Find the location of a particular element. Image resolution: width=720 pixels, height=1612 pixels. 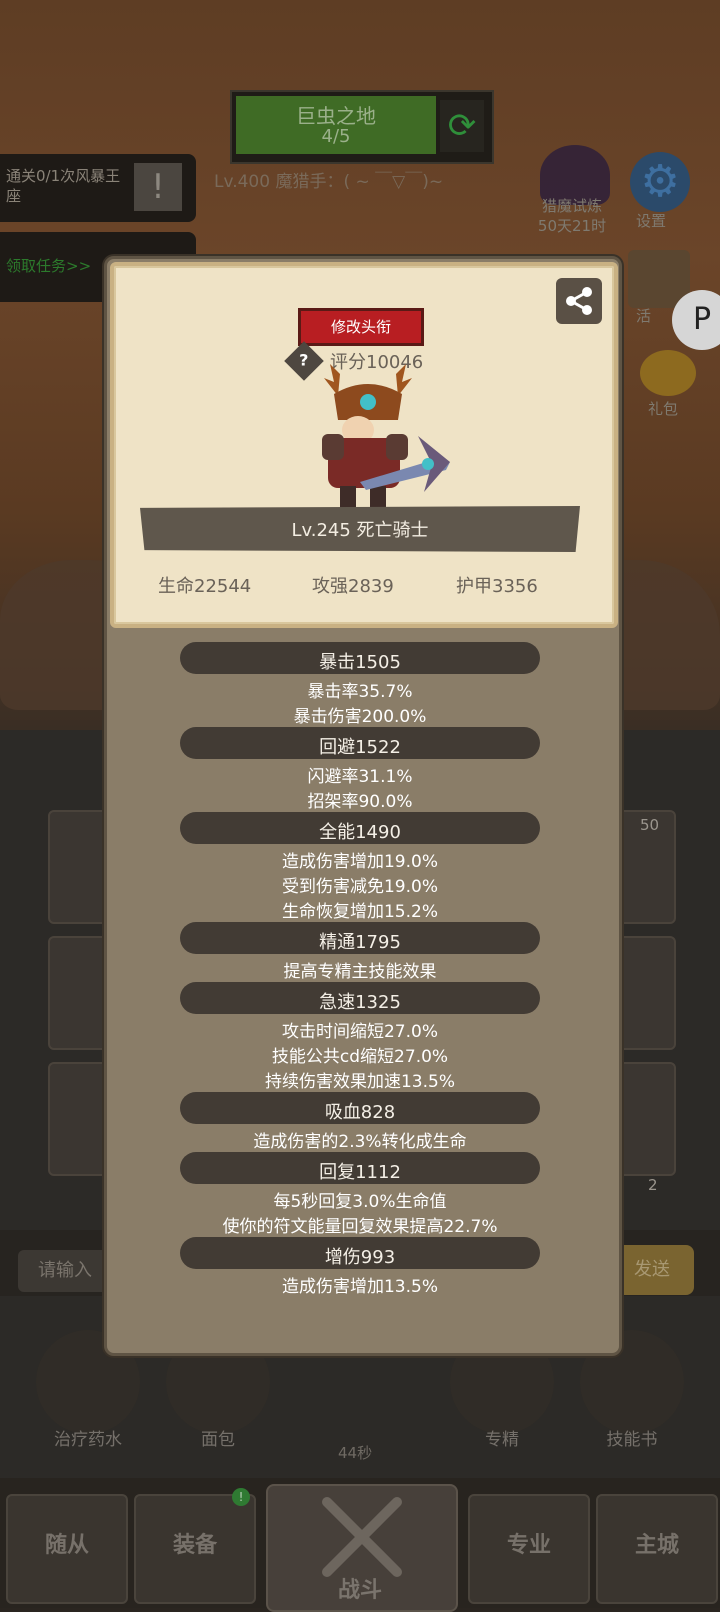

bread-label: 面包 is located at coordinates (218, 1440).